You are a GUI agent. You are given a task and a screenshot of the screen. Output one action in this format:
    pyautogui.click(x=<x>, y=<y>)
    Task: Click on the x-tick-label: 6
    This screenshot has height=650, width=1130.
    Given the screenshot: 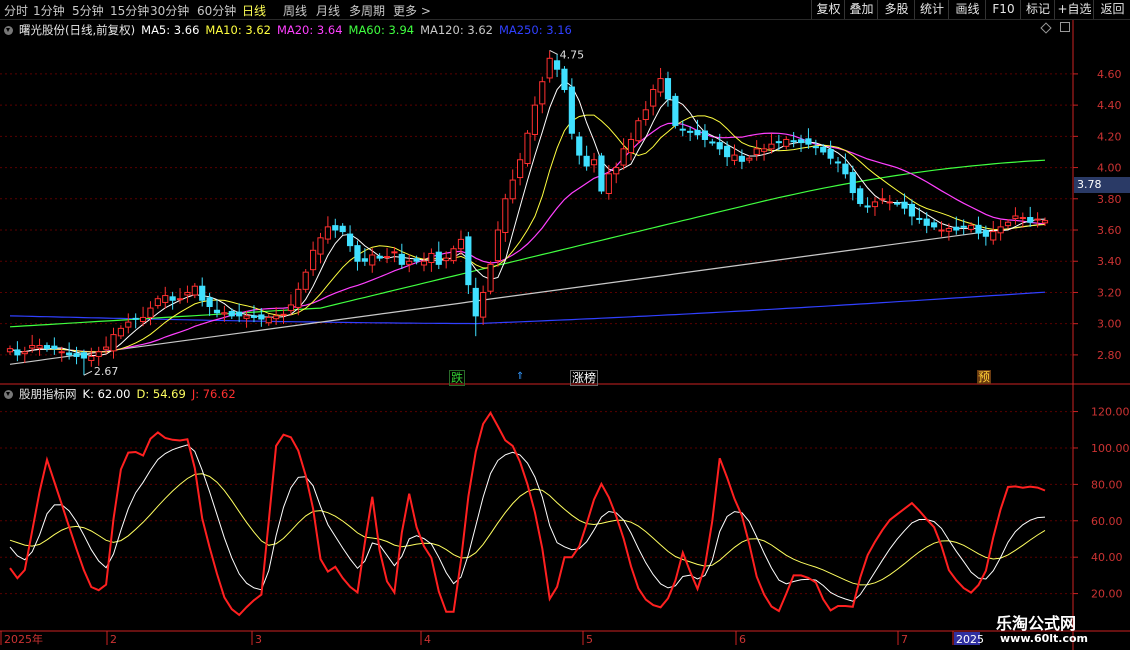 What is the action you would take?
    pyautogui.click(x=742, y=639)
    